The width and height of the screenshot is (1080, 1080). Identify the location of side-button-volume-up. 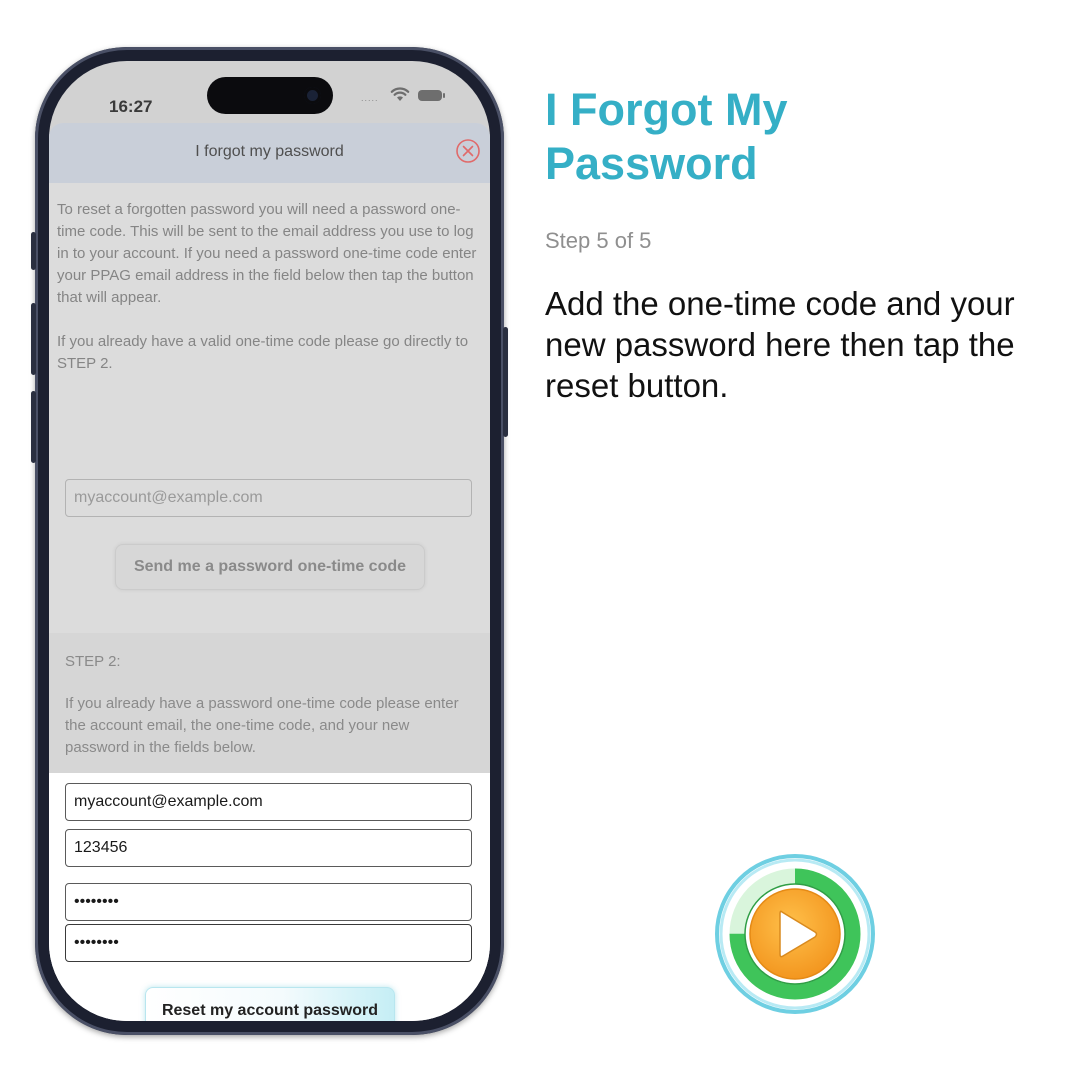
(33, 339).